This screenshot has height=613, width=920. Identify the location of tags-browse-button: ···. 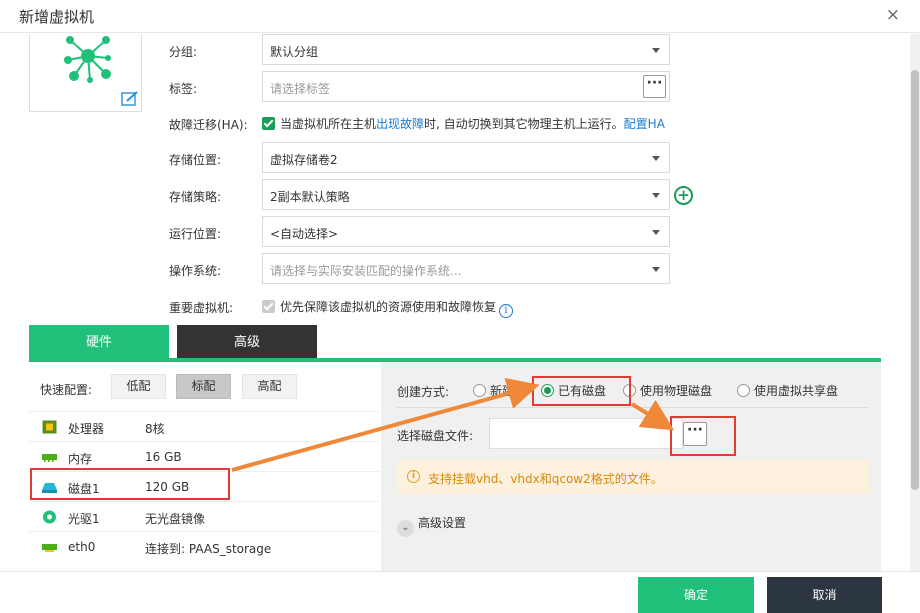
(654, 86).